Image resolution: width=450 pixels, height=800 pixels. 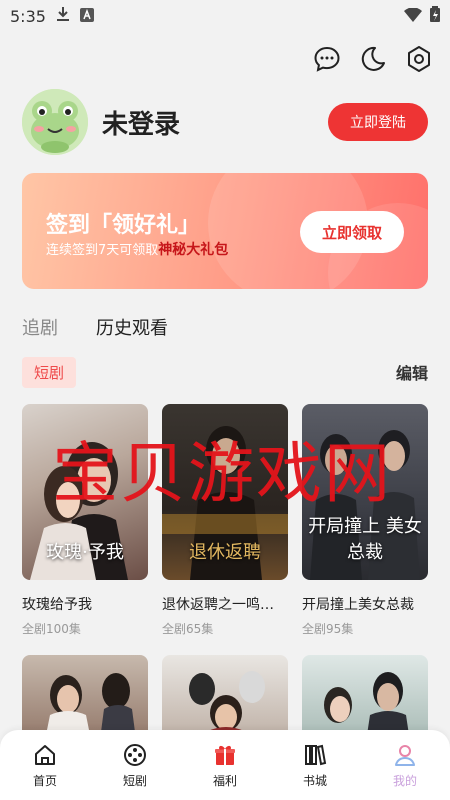 What do you see at coordinates (55, 122) in the screenshot?
I see `avatar-frog` at bounding box center [55, 122].